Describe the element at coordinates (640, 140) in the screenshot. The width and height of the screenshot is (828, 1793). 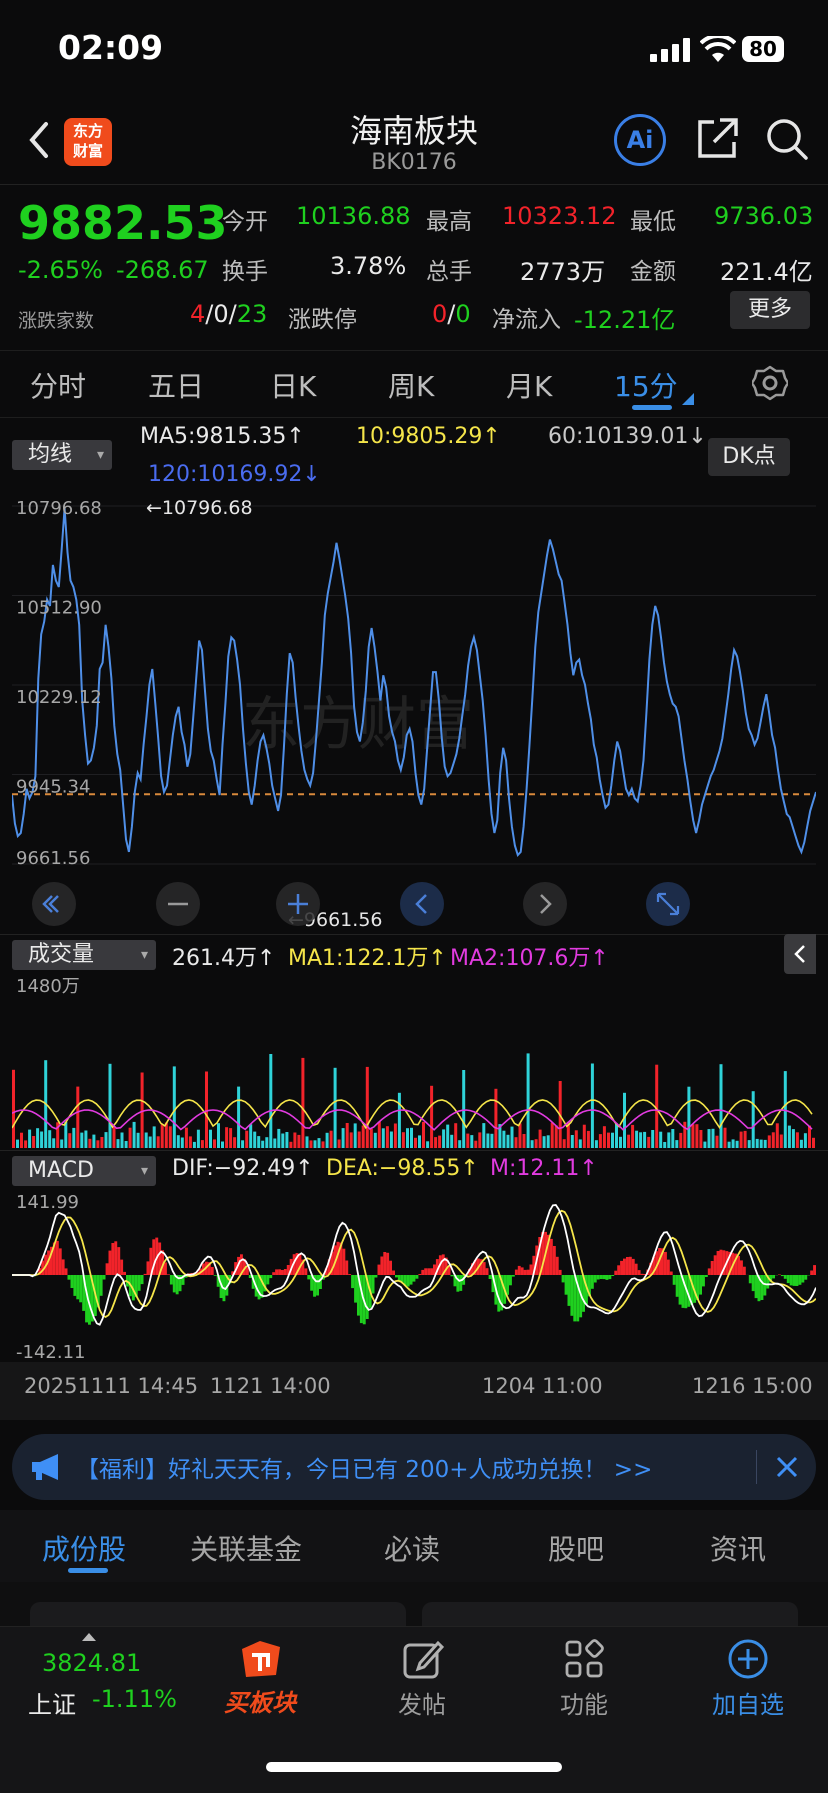
I see `ai-button: Ai` at that location.